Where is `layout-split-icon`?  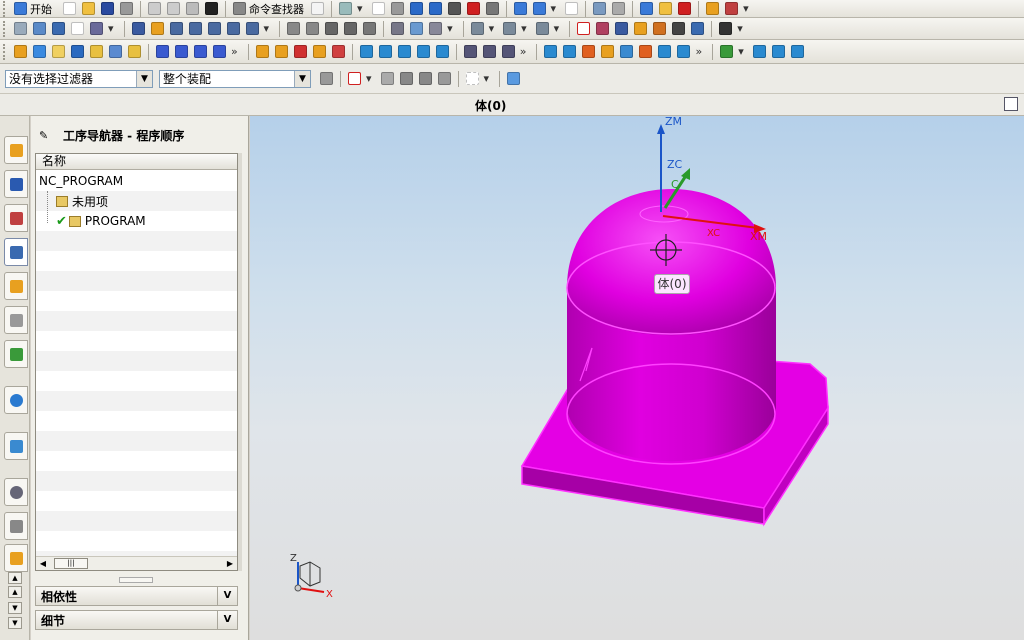 layout-split-icon is located at coordinates (489, 51).